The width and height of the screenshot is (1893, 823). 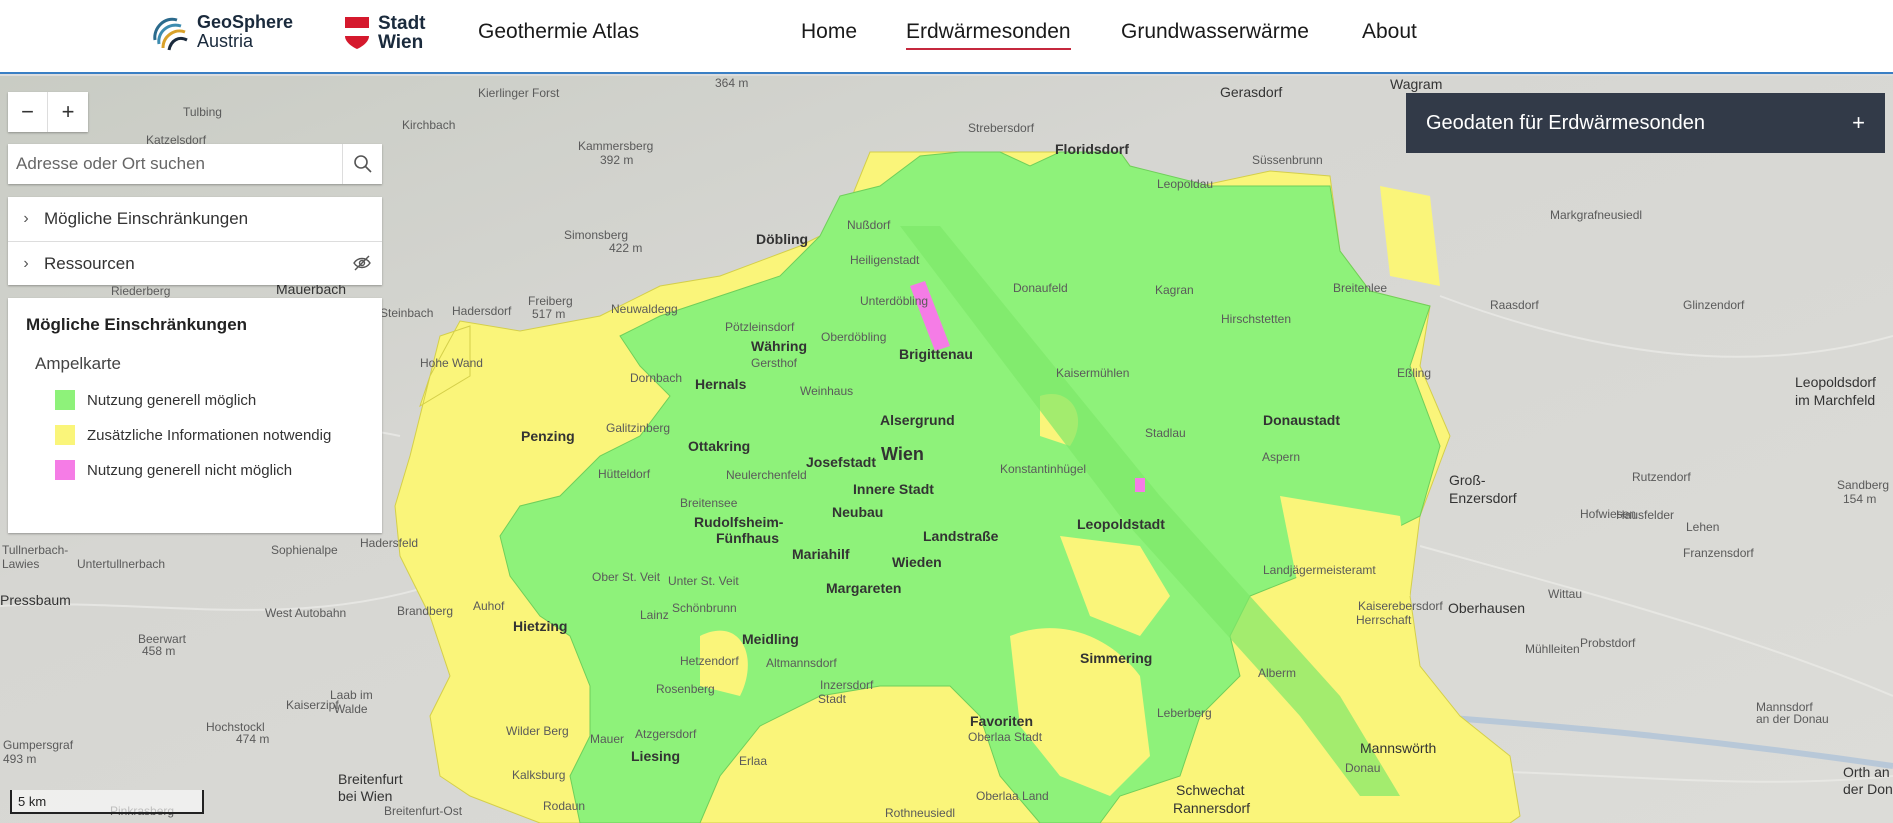 I want to click on wien-shield-icon, so click(x=357, y=33).